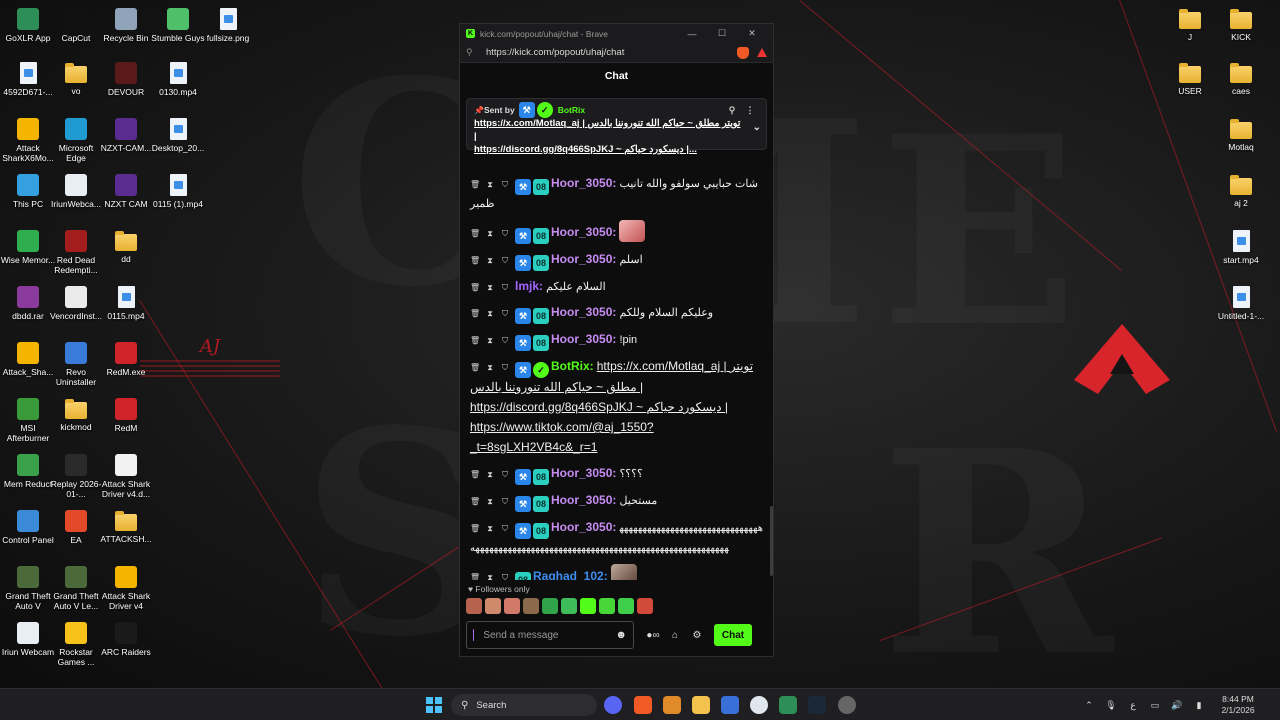  What do you see at coordinates (771, 541) in the screenshot?
I see `chat-scrollbar` at bounding box center [771, 541].